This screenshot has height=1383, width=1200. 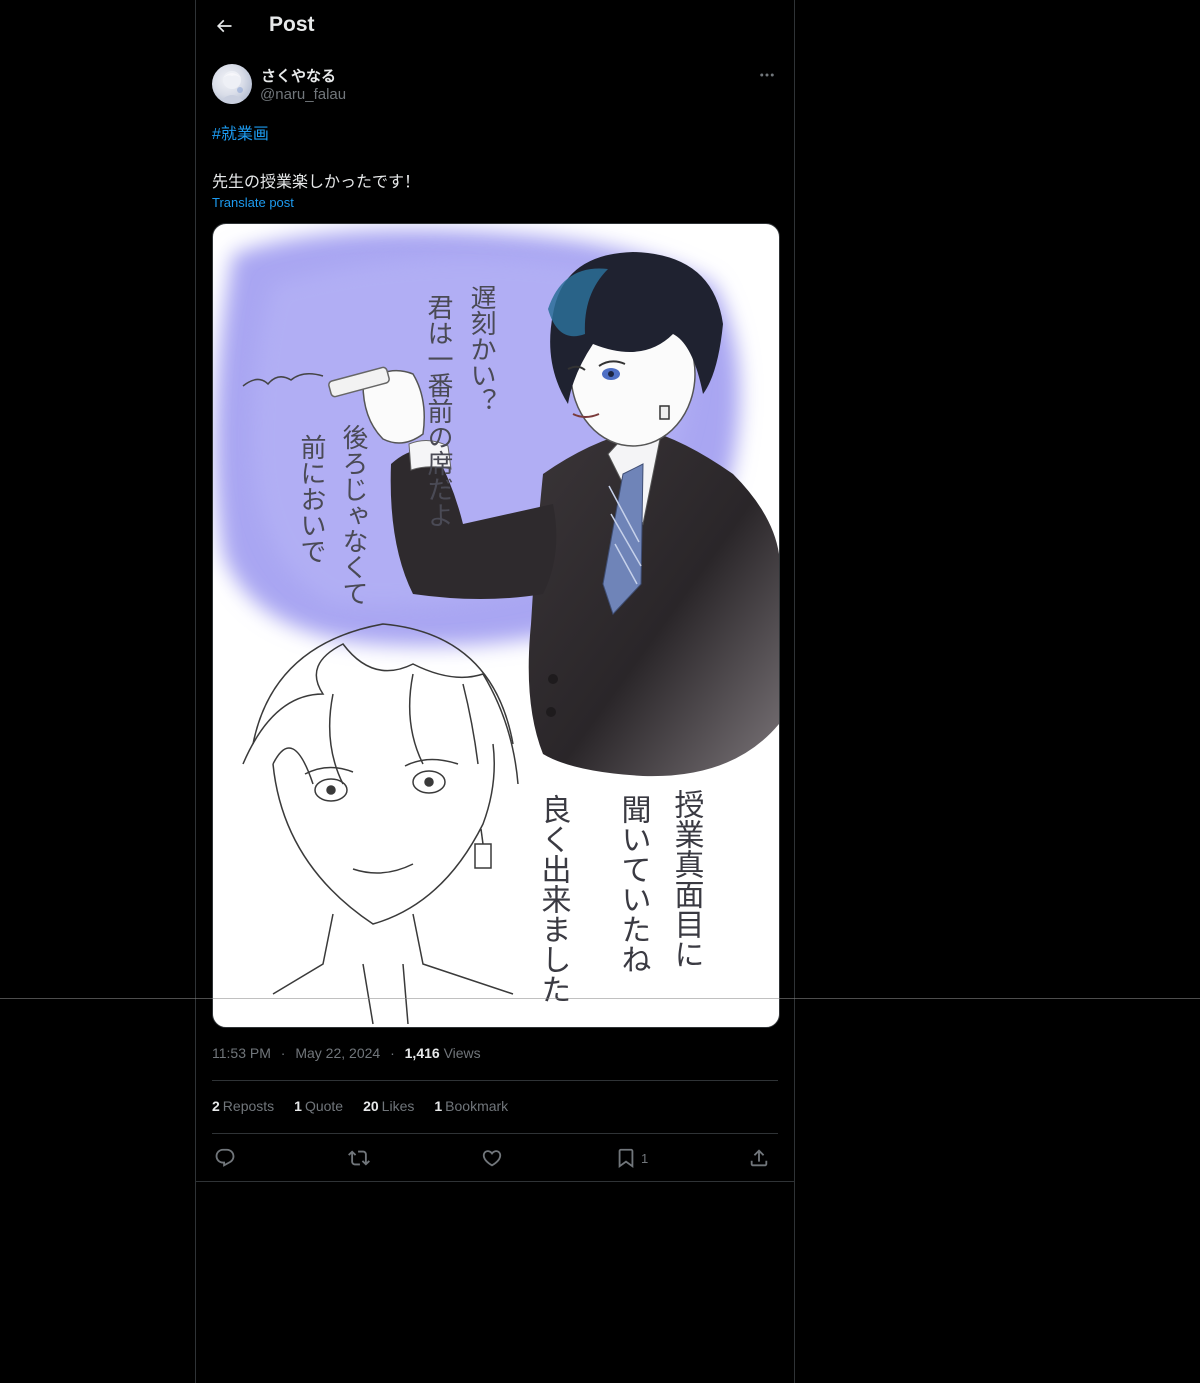 I want to click on post-meta: 11:53 PM · May 22, 2024 · 1,416 Views, so click(x=346, y=1053).